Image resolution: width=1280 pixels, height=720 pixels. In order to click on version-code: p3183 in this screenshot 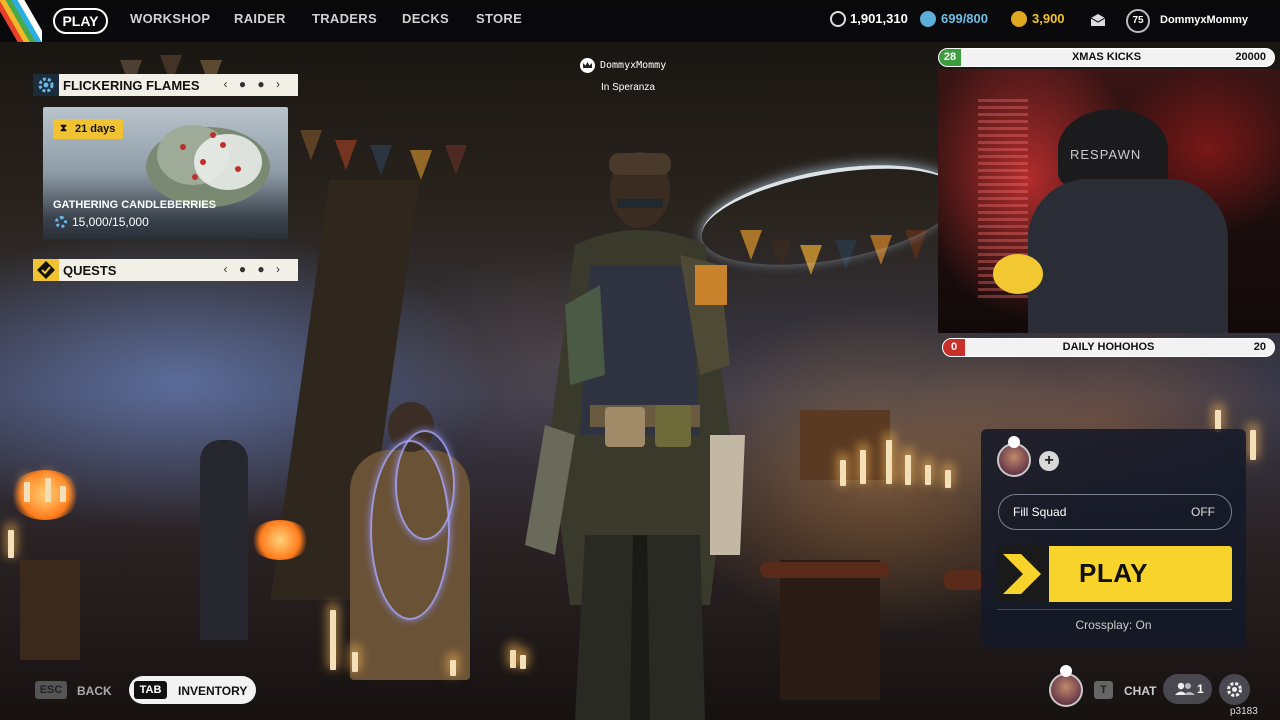, I will do `click(1244, 711)`.